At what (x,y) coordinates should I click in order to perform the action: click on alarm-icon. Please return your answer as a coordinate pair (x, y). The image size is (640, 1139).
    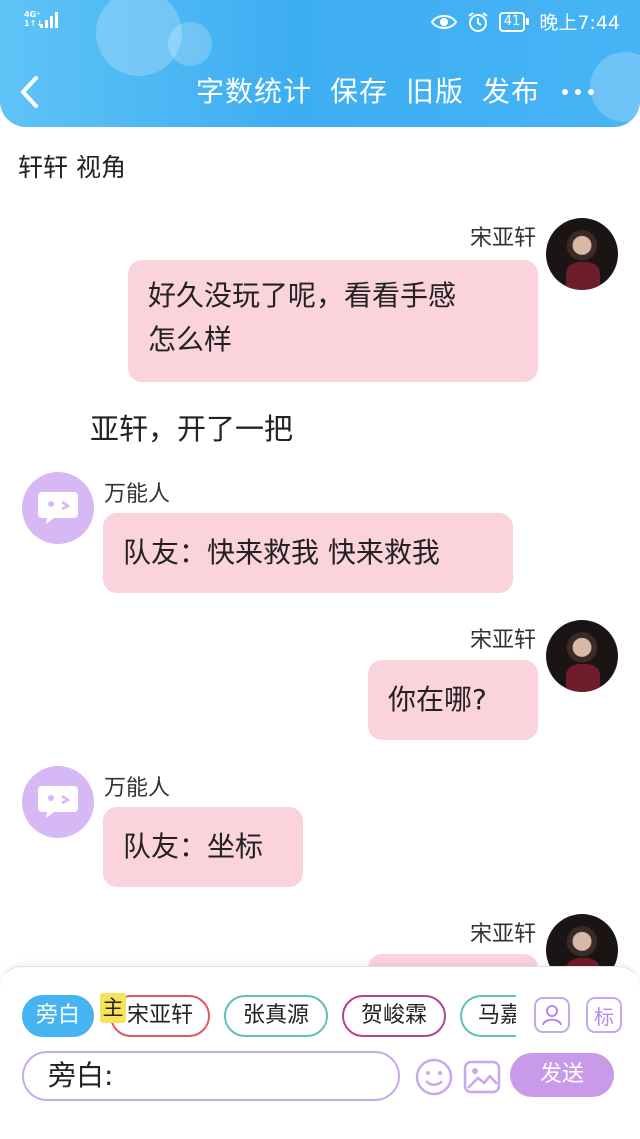
    Looking at the image, I should click on (478, 21).